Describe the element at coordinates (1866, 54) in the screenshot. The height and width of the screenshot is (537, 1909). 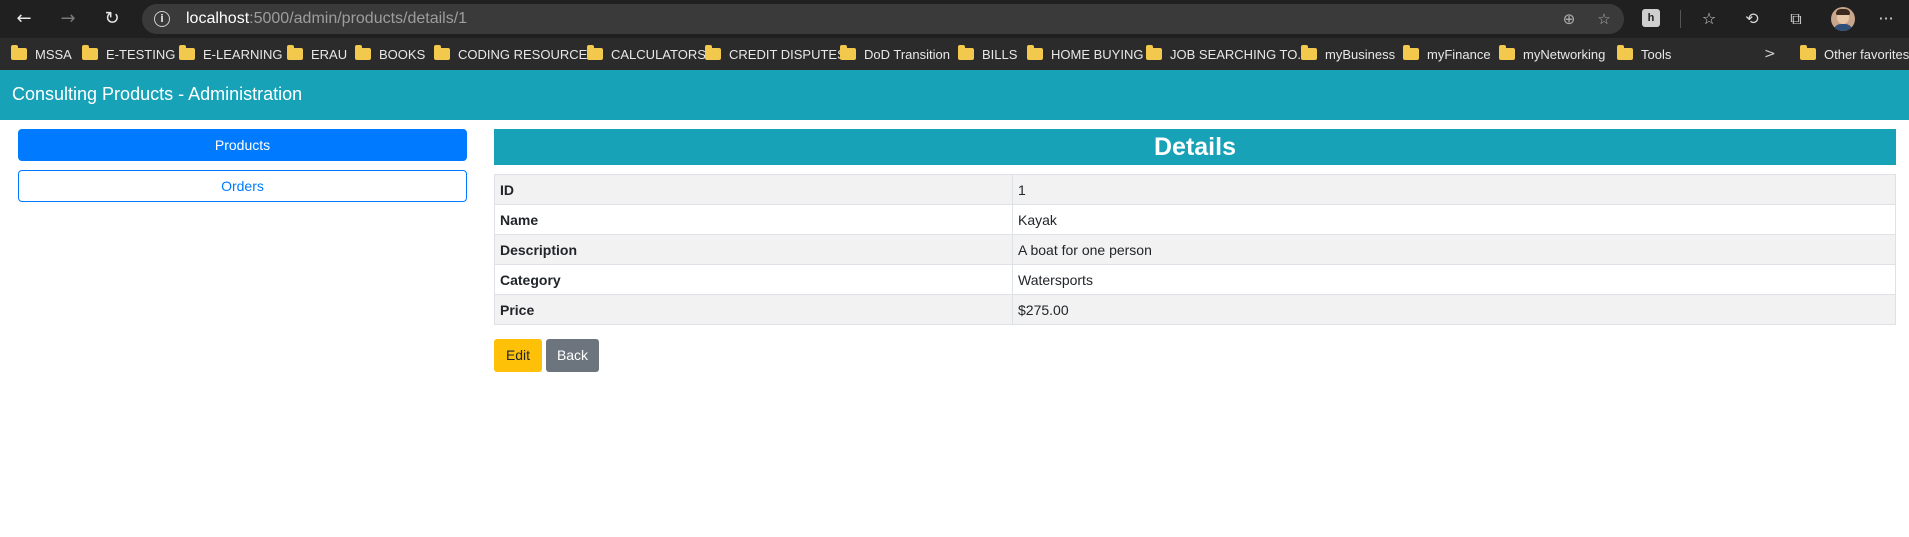
I see `bookmark-label: Other favorites` at that location.